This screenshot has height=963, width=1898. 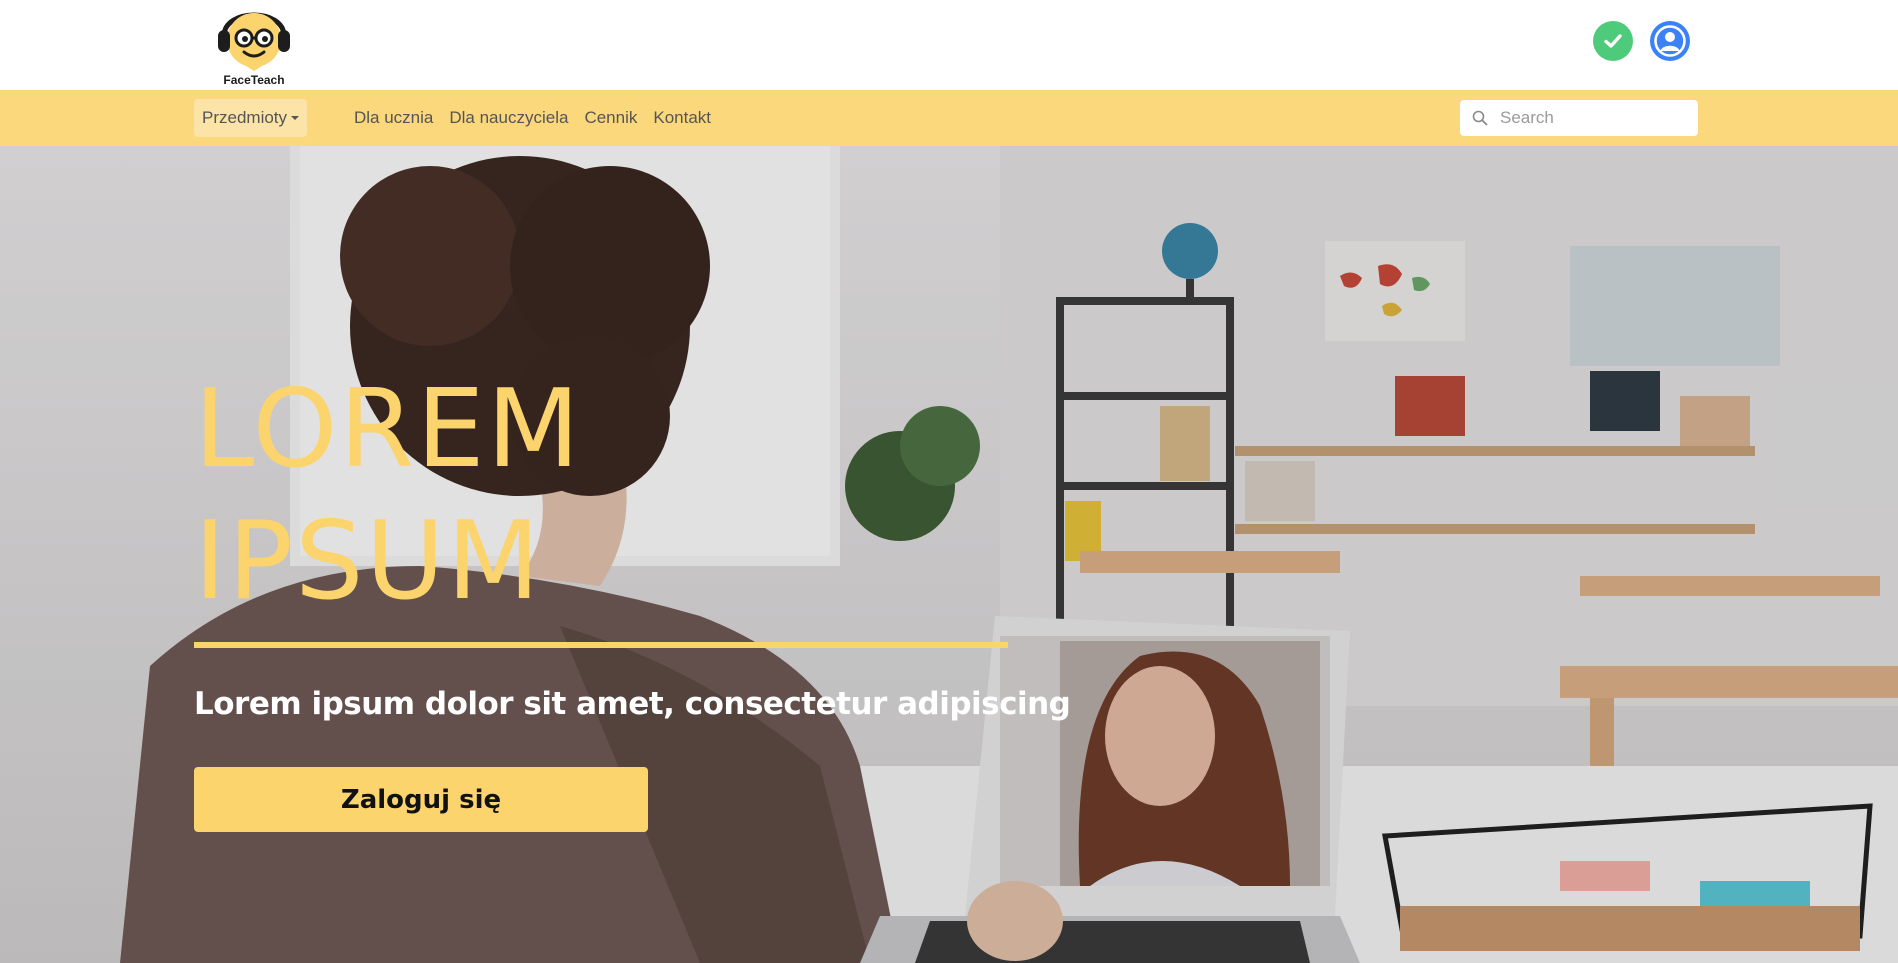 What do you see at coordinates (254, 80) in the screenshot?
I see `logo-text: FaceTeach` at bounding box center [254, 80].